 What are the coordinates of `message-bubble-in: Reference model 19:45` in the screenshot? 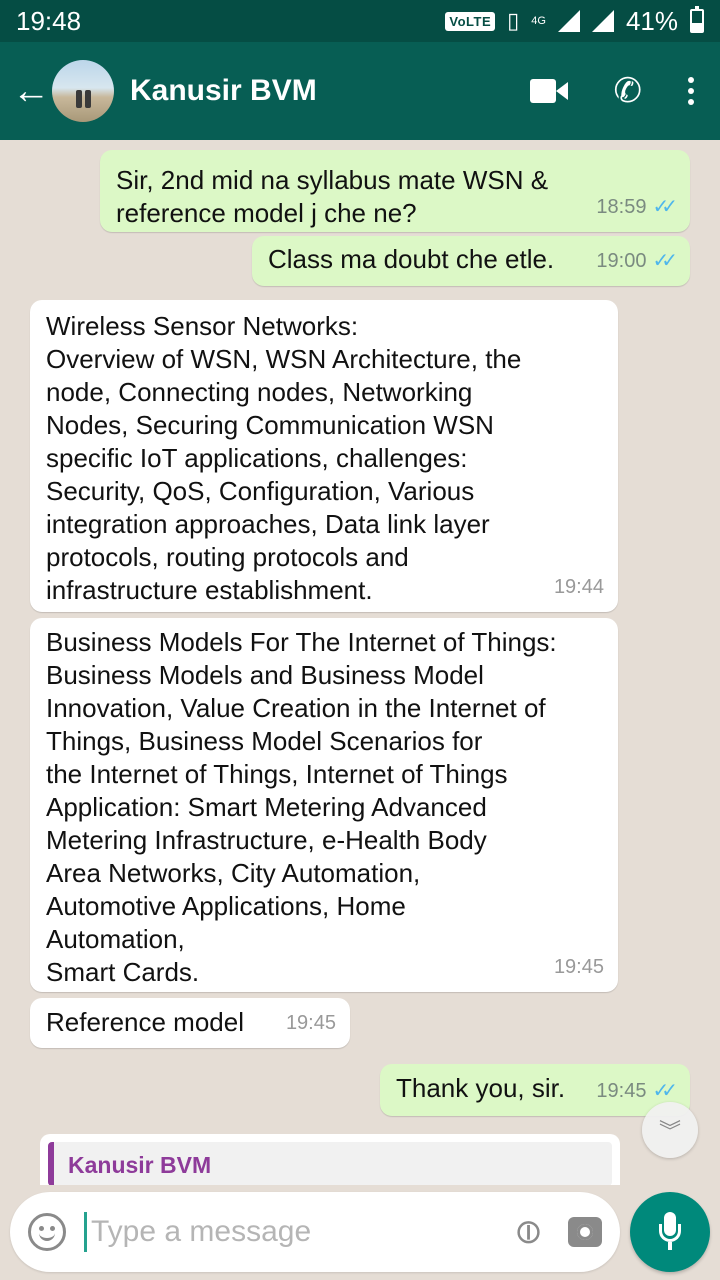 It's located at (190, 1023).